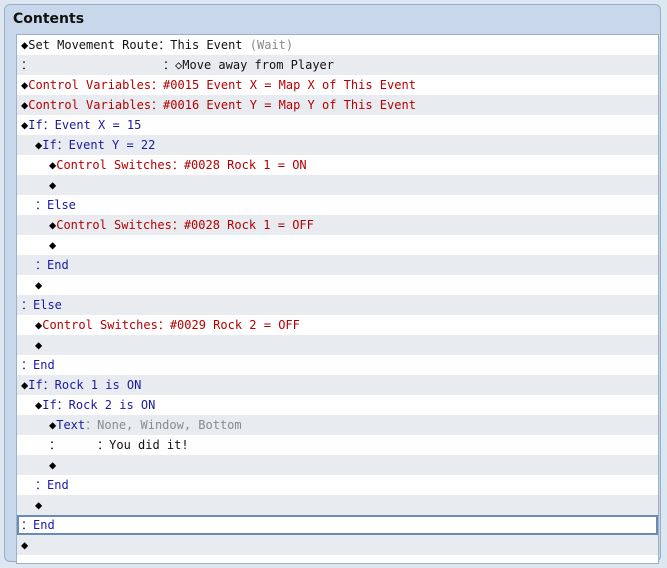 Image resolution: width=667 pixels, height=568 pixels. Describe the element at coordinates (149, 445) in the screenshot. I see `command-text: You did it!` at that location.